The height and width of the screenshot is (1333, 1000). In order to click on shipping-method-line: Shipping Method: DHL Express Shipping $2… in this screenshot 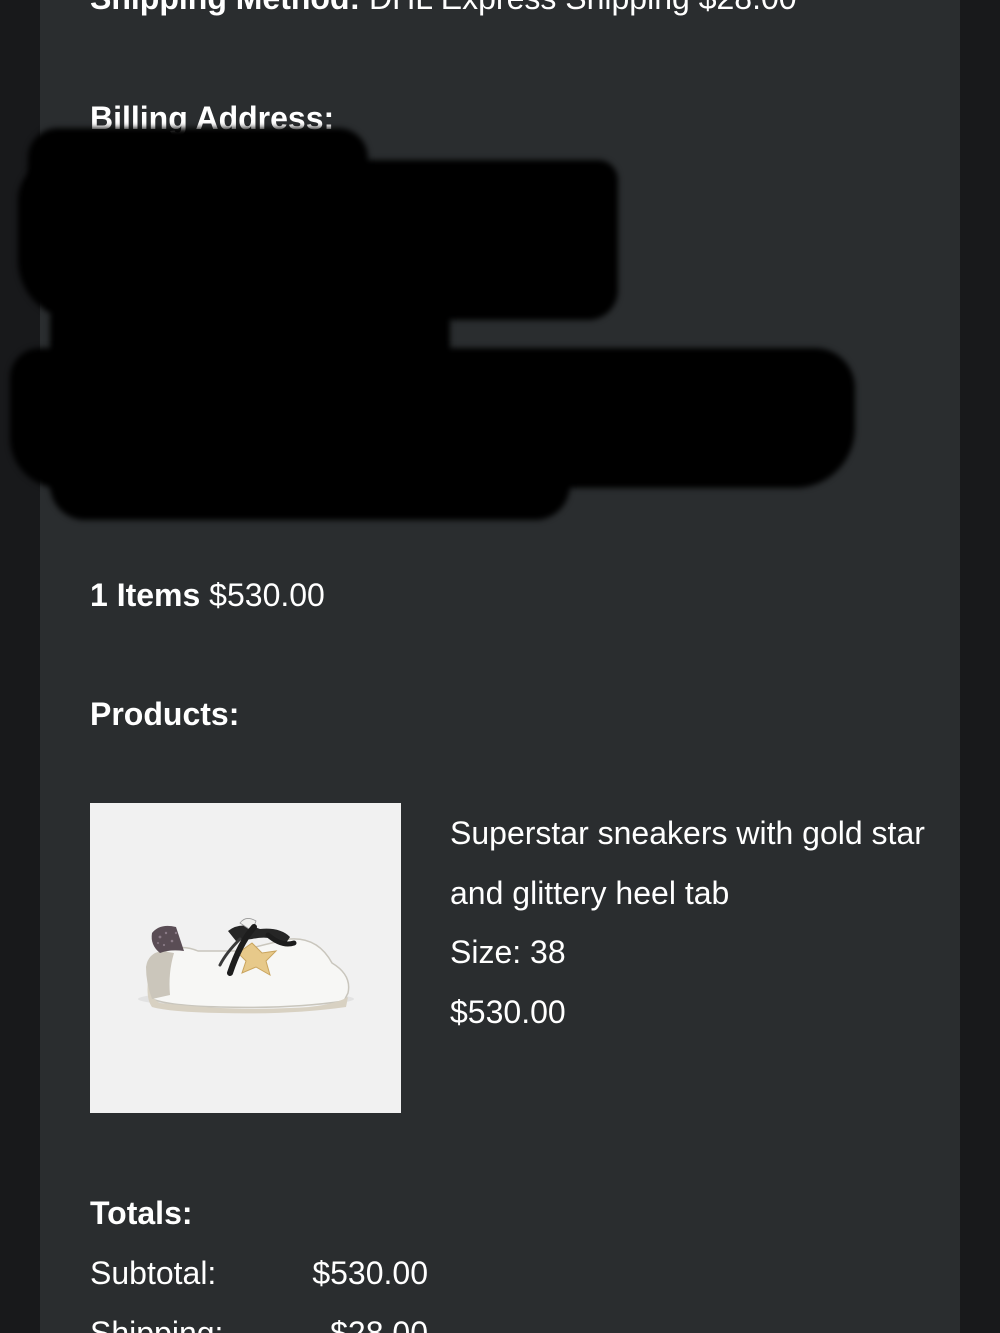, I will do `click(443, 9)`.